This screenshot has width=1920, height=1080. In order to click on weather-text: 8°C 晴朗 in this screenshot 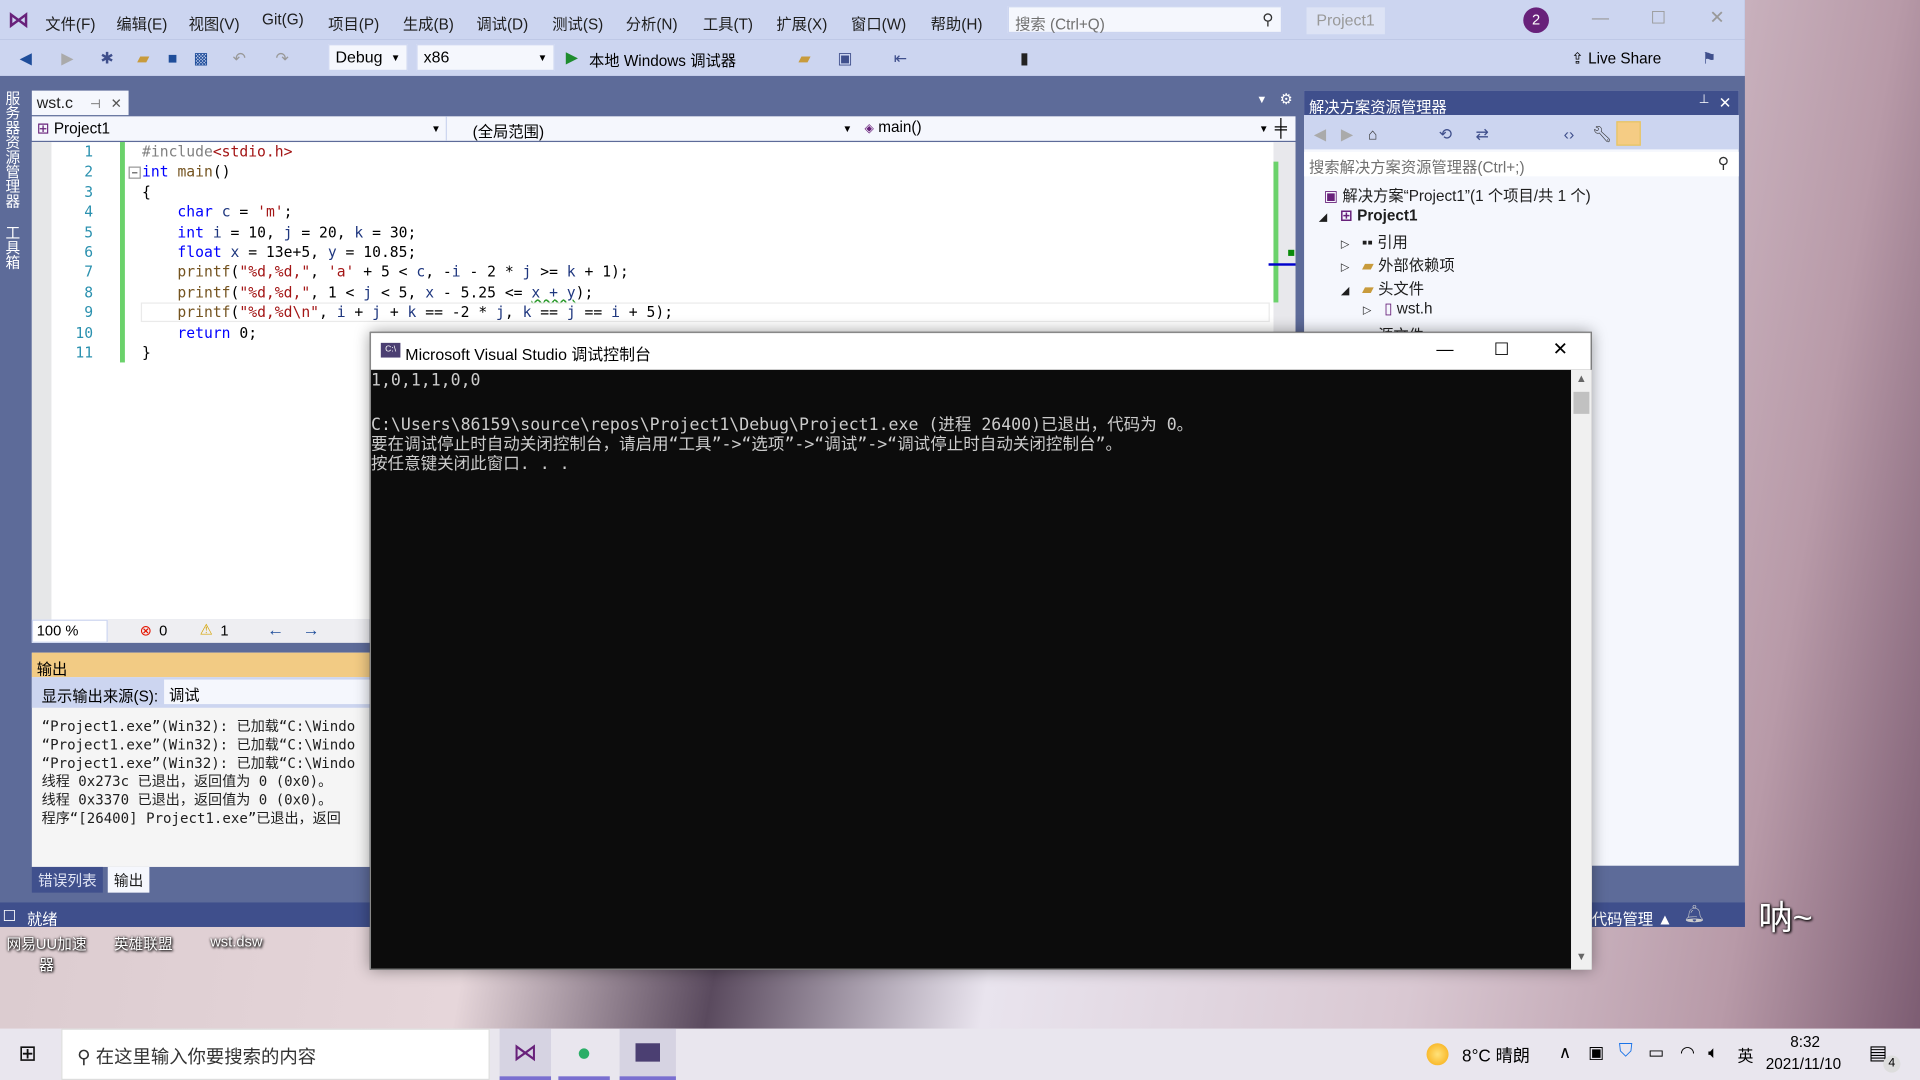, I will do `click(1496, 1055)`.